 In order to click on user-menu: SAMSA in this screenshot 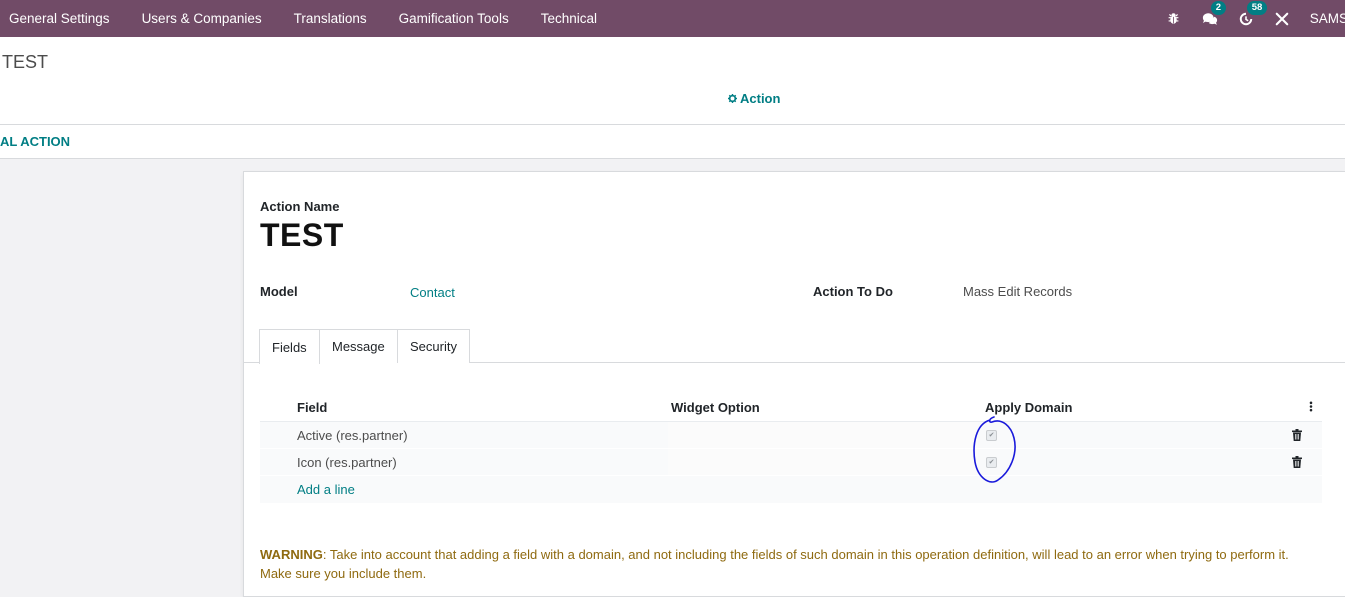, I will do `click(1327, 18)`.